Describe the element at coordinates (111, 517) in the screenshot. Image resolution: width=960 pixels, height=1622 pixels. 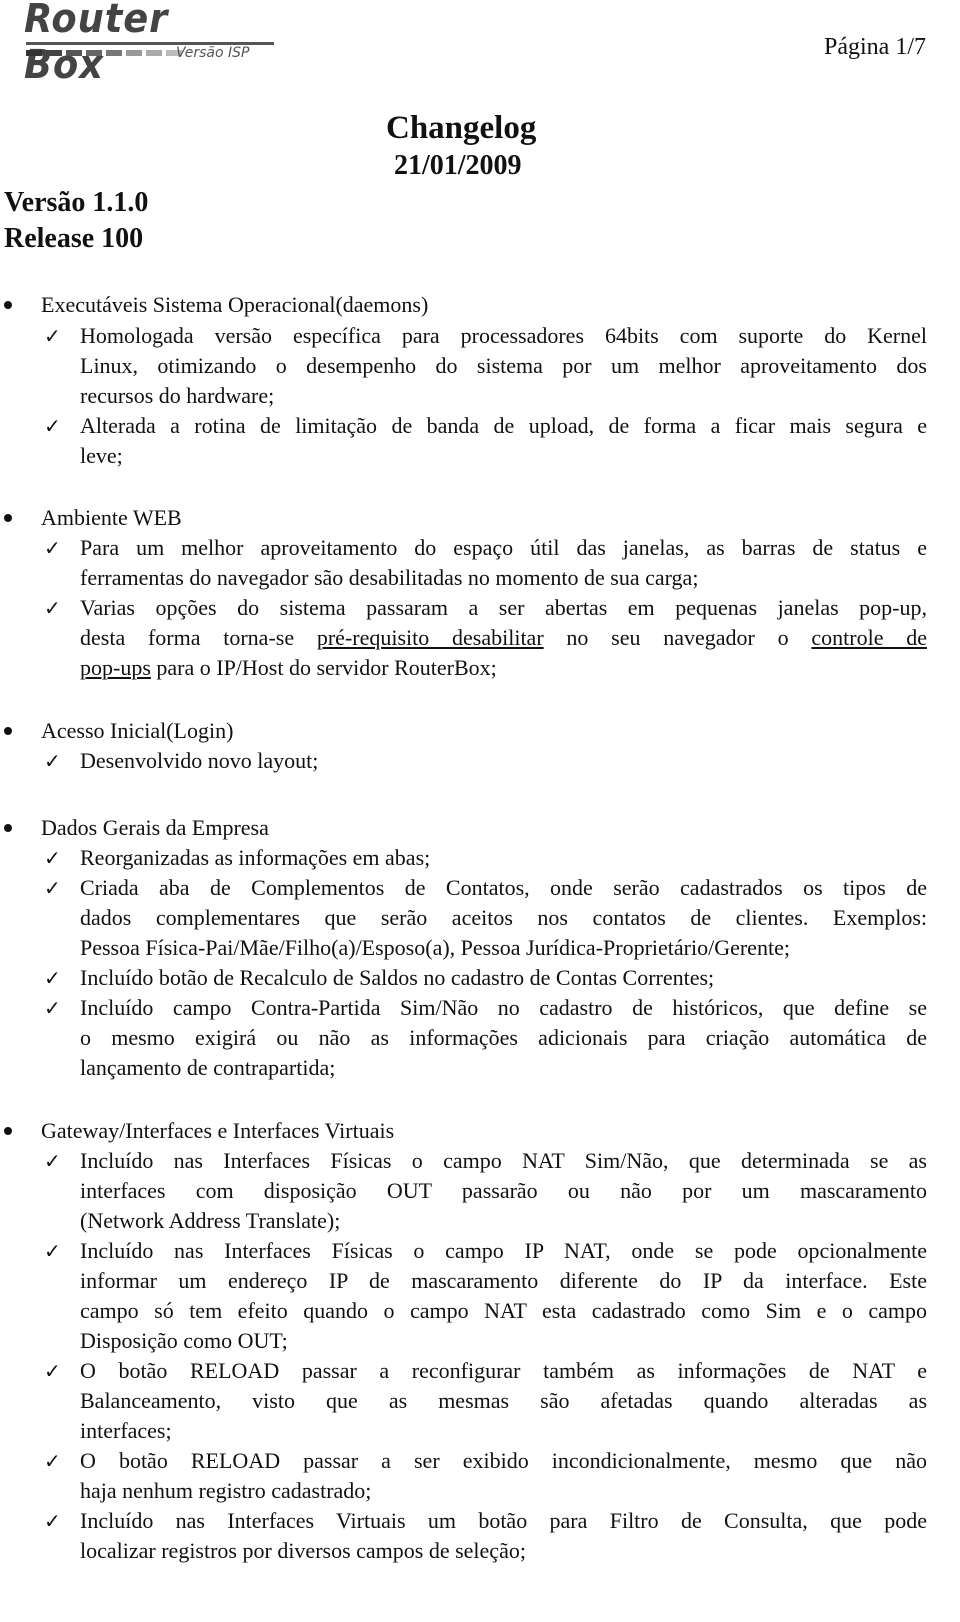
I see `section-title: Ambiente WEB` at that location.